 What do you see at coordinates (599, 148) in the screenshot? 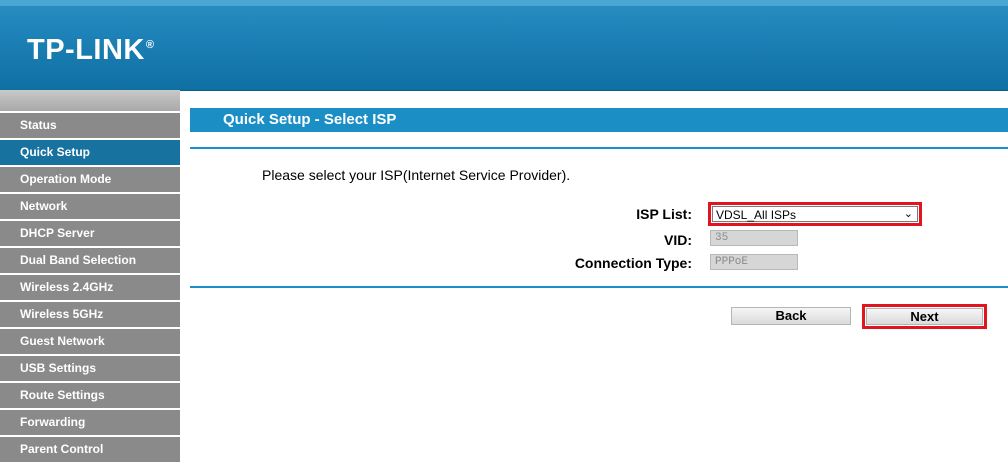
I see `divider-top` at bounding box center [599, 148].